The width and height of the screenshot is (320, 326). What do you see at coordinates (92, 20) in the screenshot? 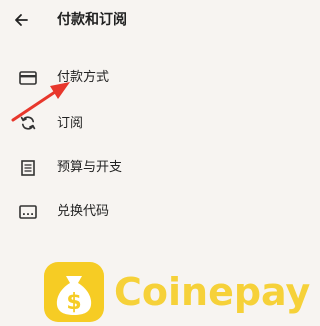
I see `page-title: 付款和订阅` at bounding box center [92, 20].